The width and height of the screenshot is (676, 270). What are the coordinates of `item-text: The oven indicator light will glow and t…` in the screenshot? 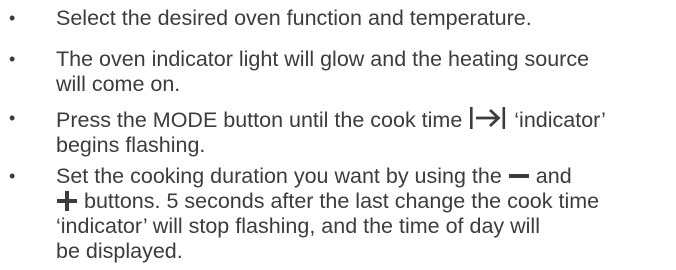 It's located at (323, 59).